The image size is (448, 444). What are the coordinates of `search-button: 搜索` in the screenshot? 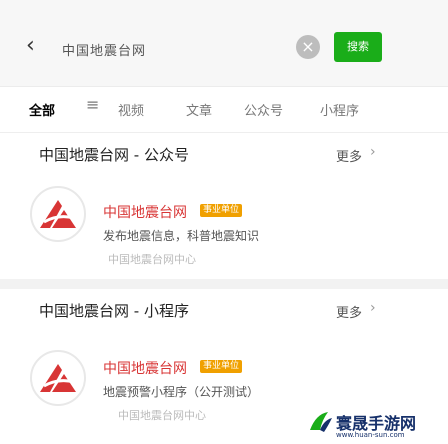 It's located at (358, 47).